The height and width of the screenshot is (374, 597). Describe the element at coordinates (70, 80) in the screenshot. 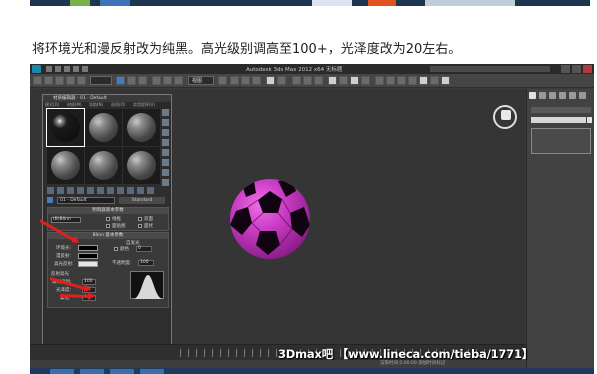

I see `unlink-icon` at that location.